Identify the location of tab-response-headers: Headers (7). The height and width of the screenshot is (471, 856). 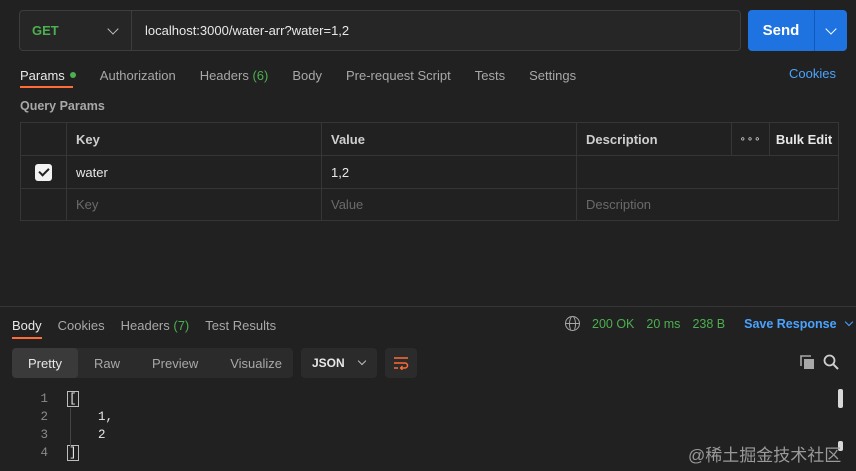
(155, 325).